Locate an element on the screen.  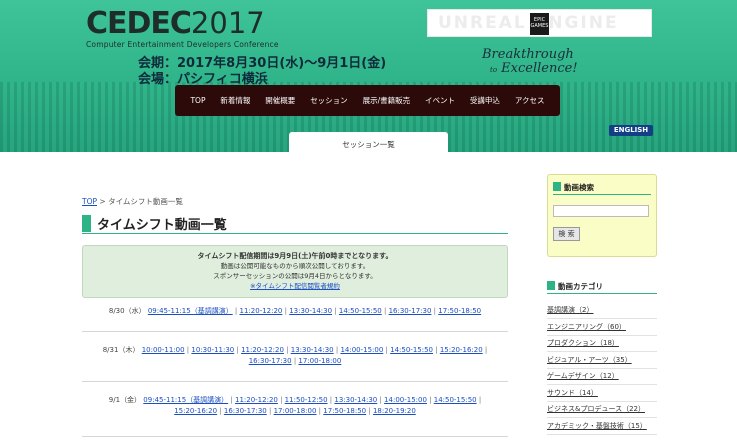
title-accent-bar is located at coordinates (86, 223).